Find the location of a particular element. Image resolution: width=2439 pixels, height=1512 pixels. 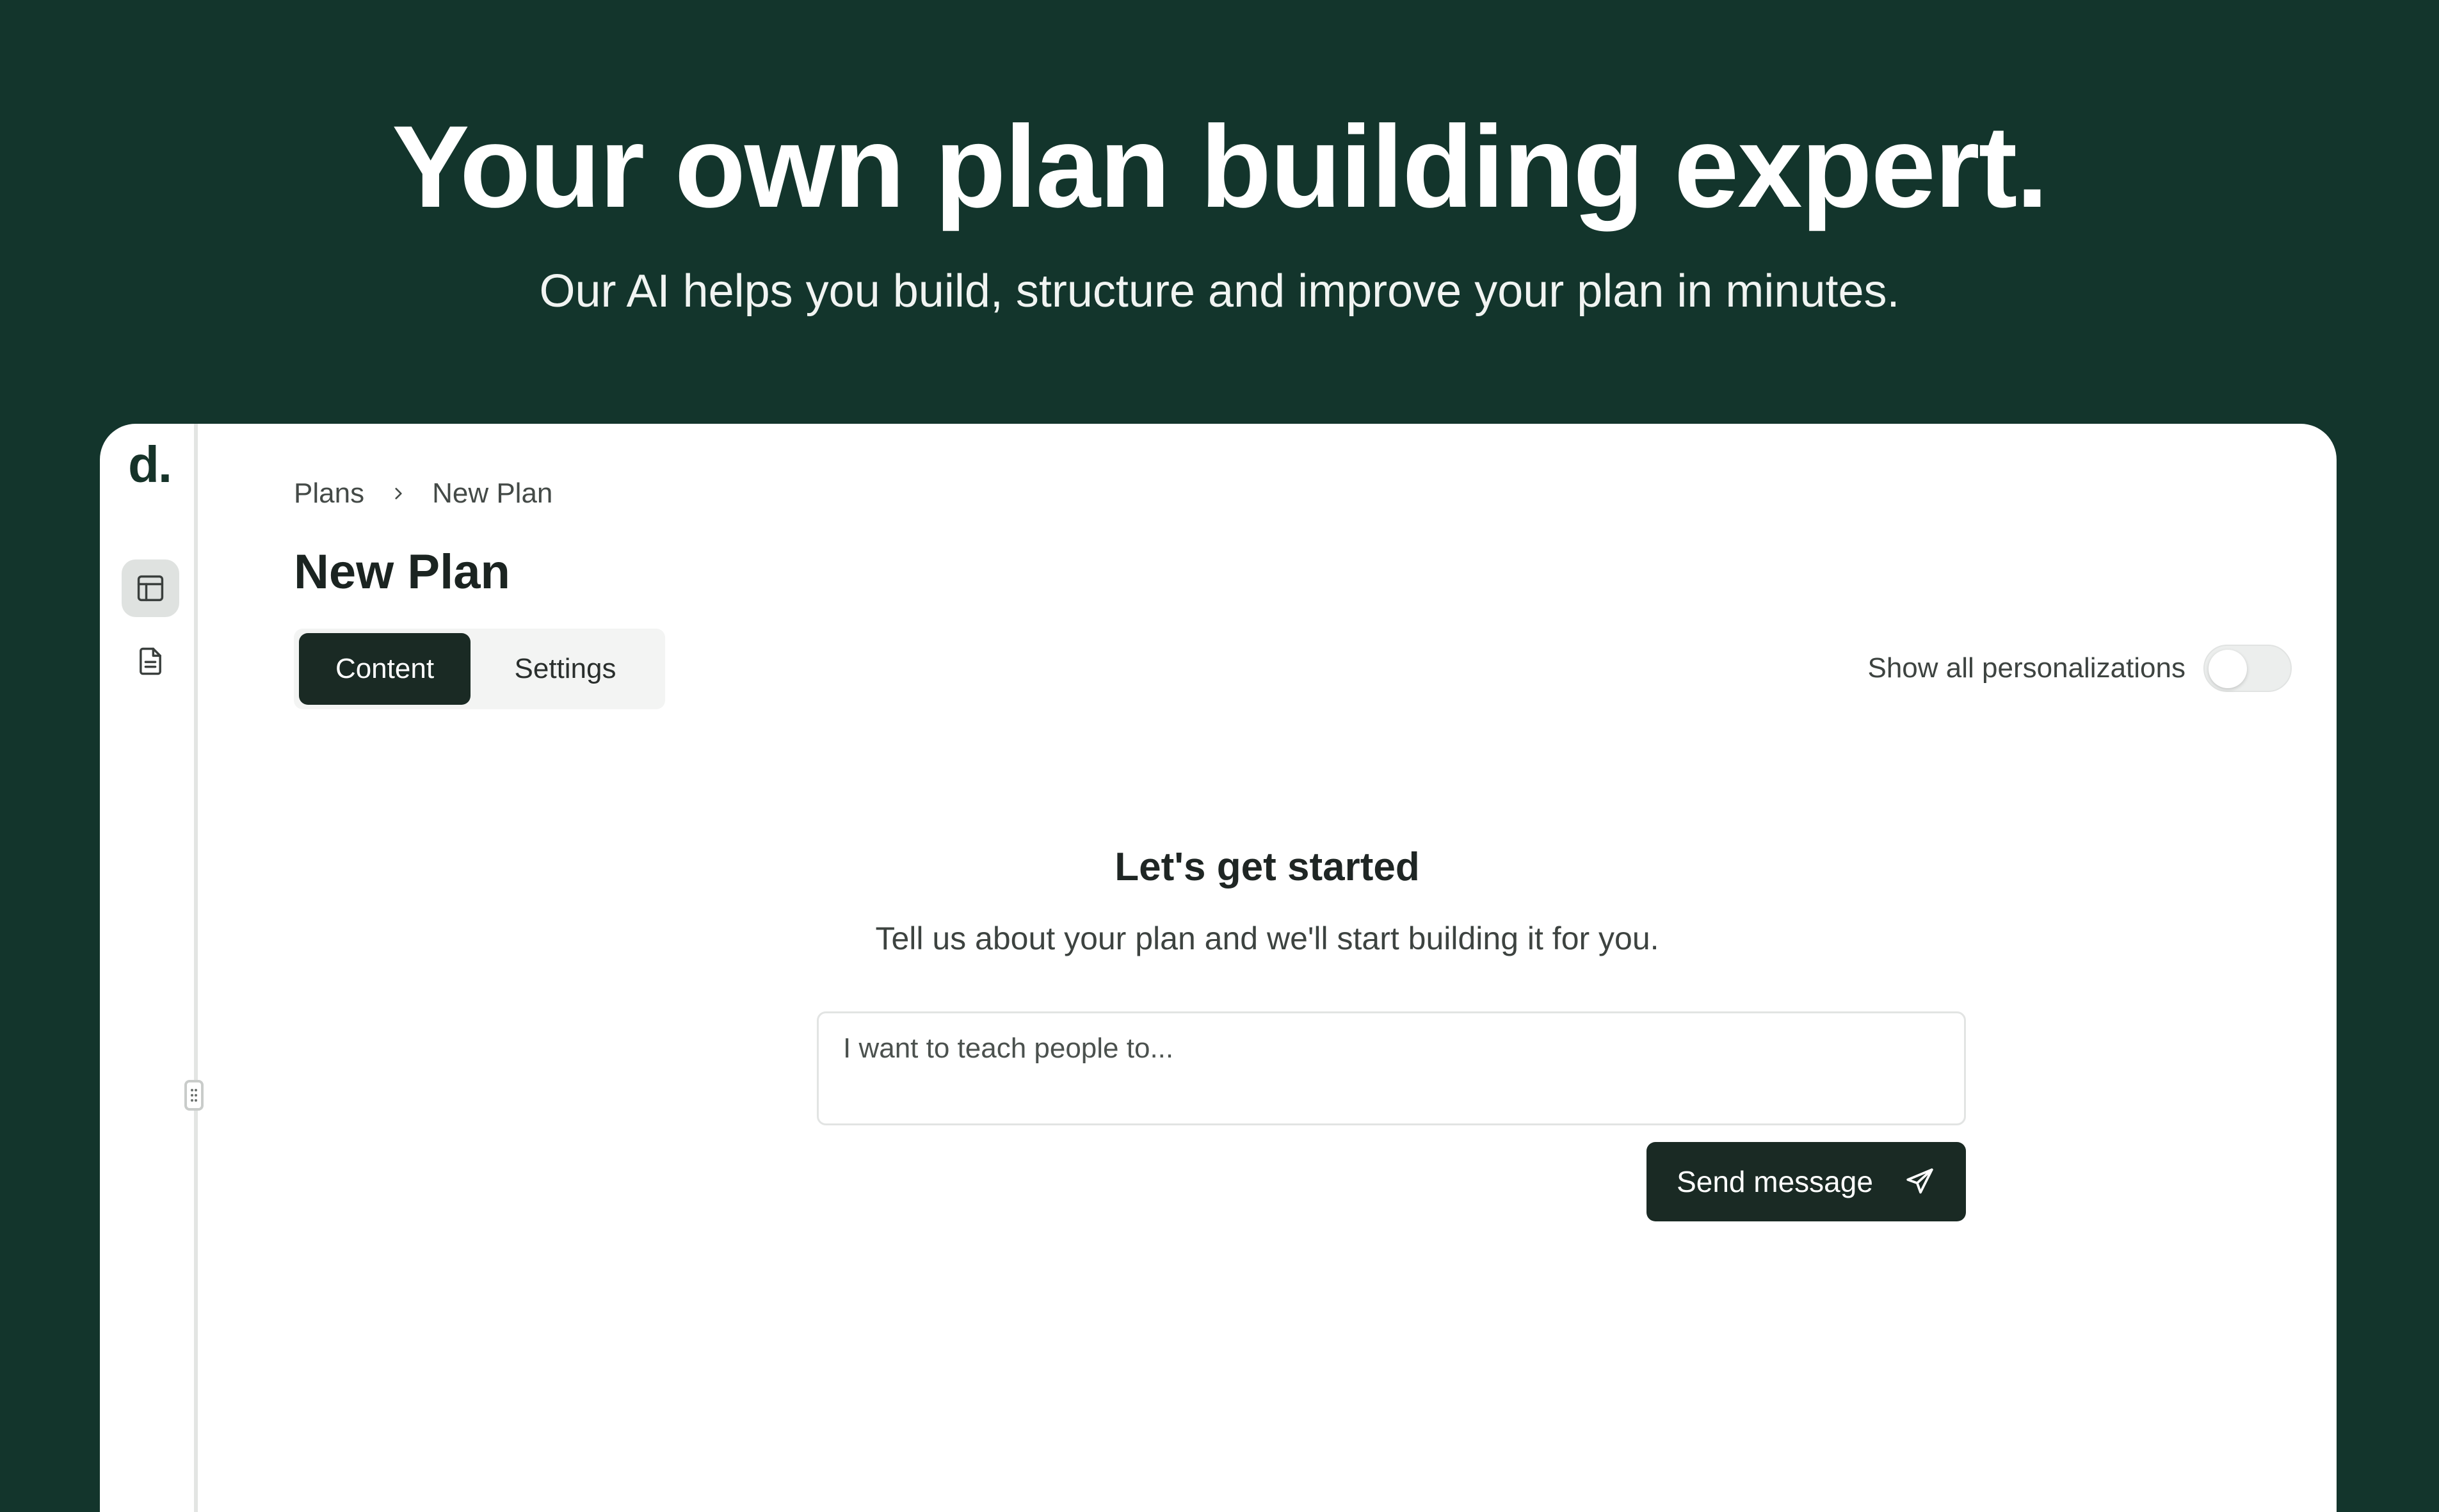

breadcrumb: Plans New Plan is located at coordinates (423, 494).